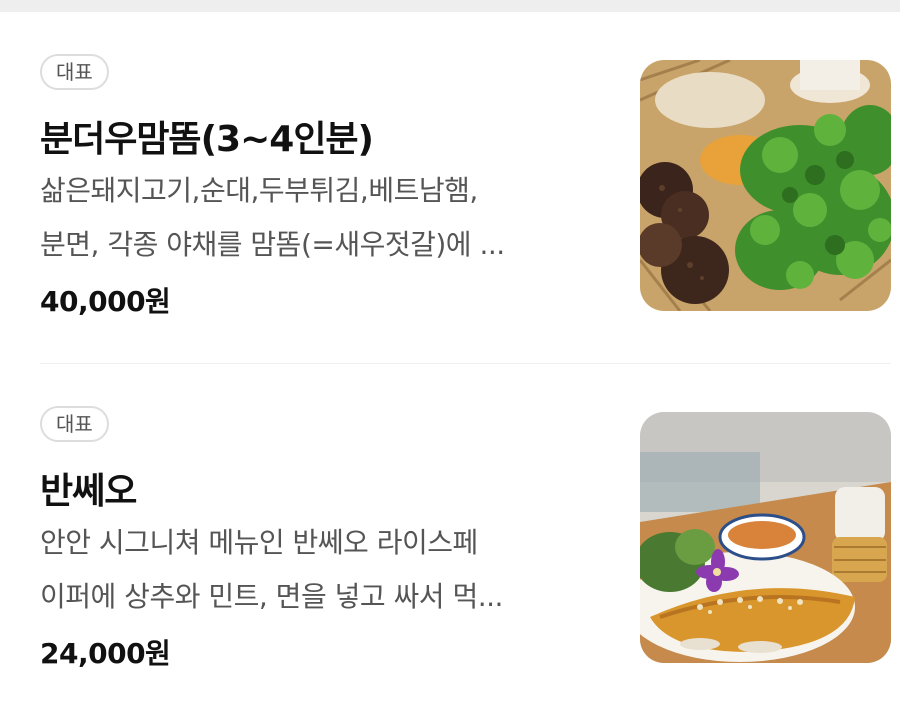 The image size is (900, 711). What do you see at coordinates (259, 190) in the screenshot?
I see `menu-item-description-line: 삶은돼지고기,순대,두부튀김,베트남햄,` at bounding box center [259, 190].